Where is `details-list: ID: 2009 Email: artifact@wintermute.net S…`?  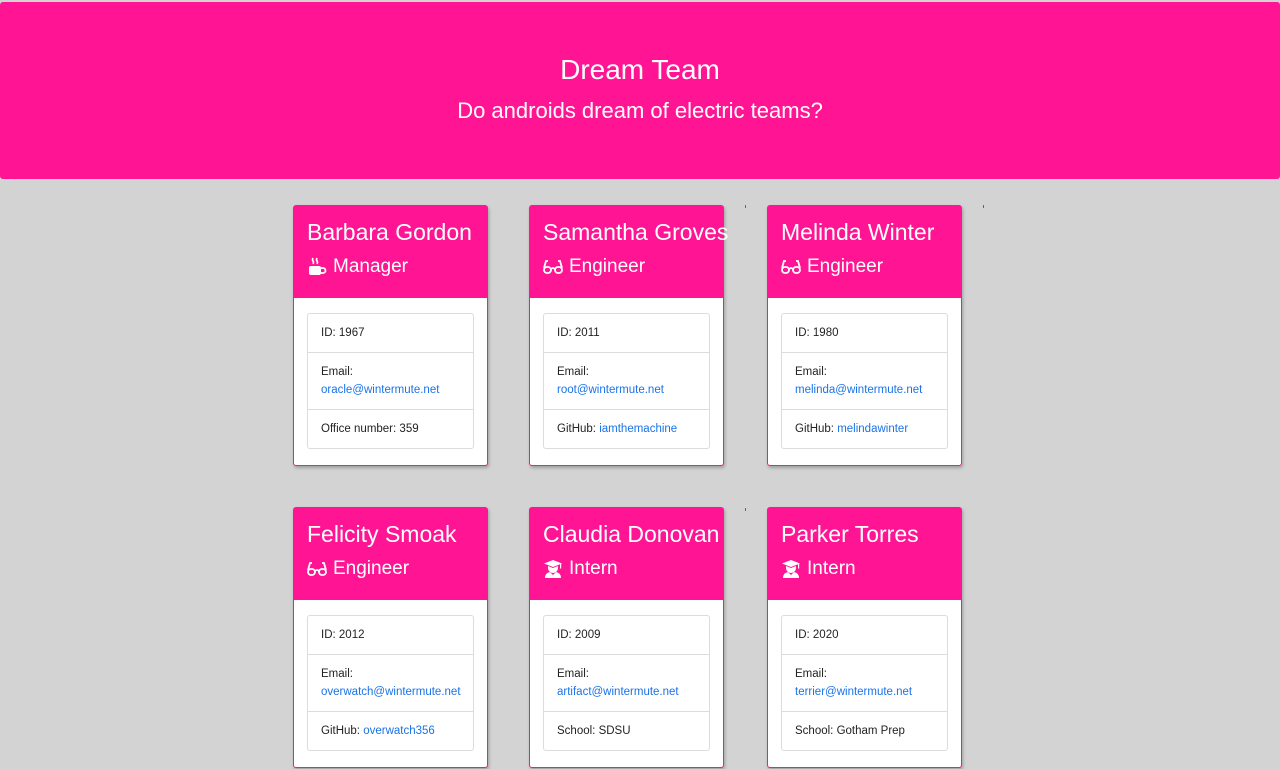 details-list: ID: 2009 Email: artifact@wintermute.net S… is located at coordinates (626, 683).